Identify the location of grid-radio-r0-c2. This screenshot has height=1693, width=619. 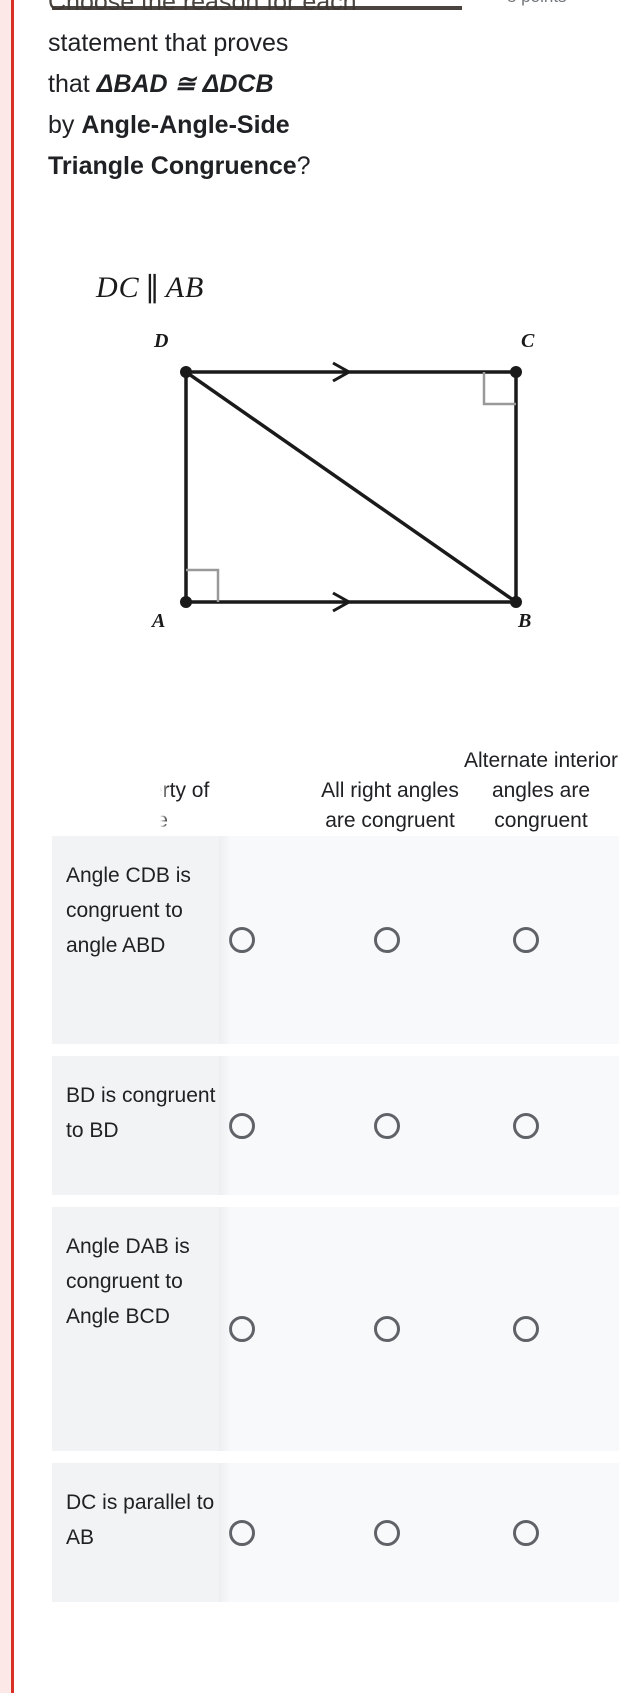
(526, 940).